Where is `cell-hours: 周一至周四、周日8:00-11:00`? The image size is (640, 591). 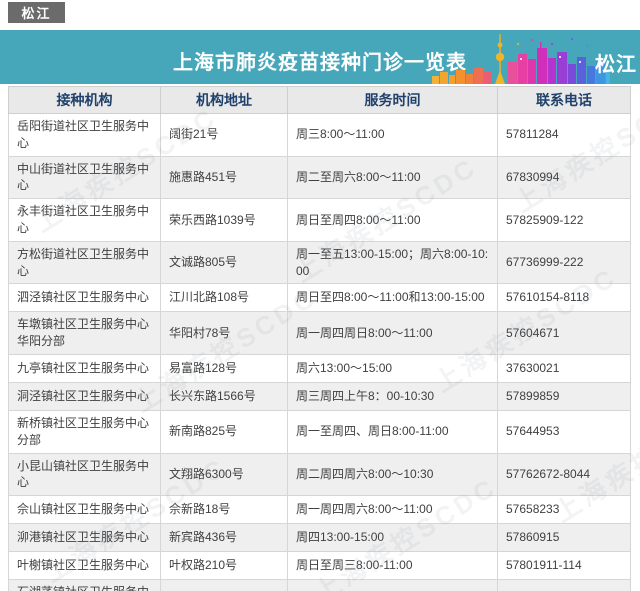
cell-hours: 周一至周四、周日8:00-11:00 is located at coordinates (392, 431).